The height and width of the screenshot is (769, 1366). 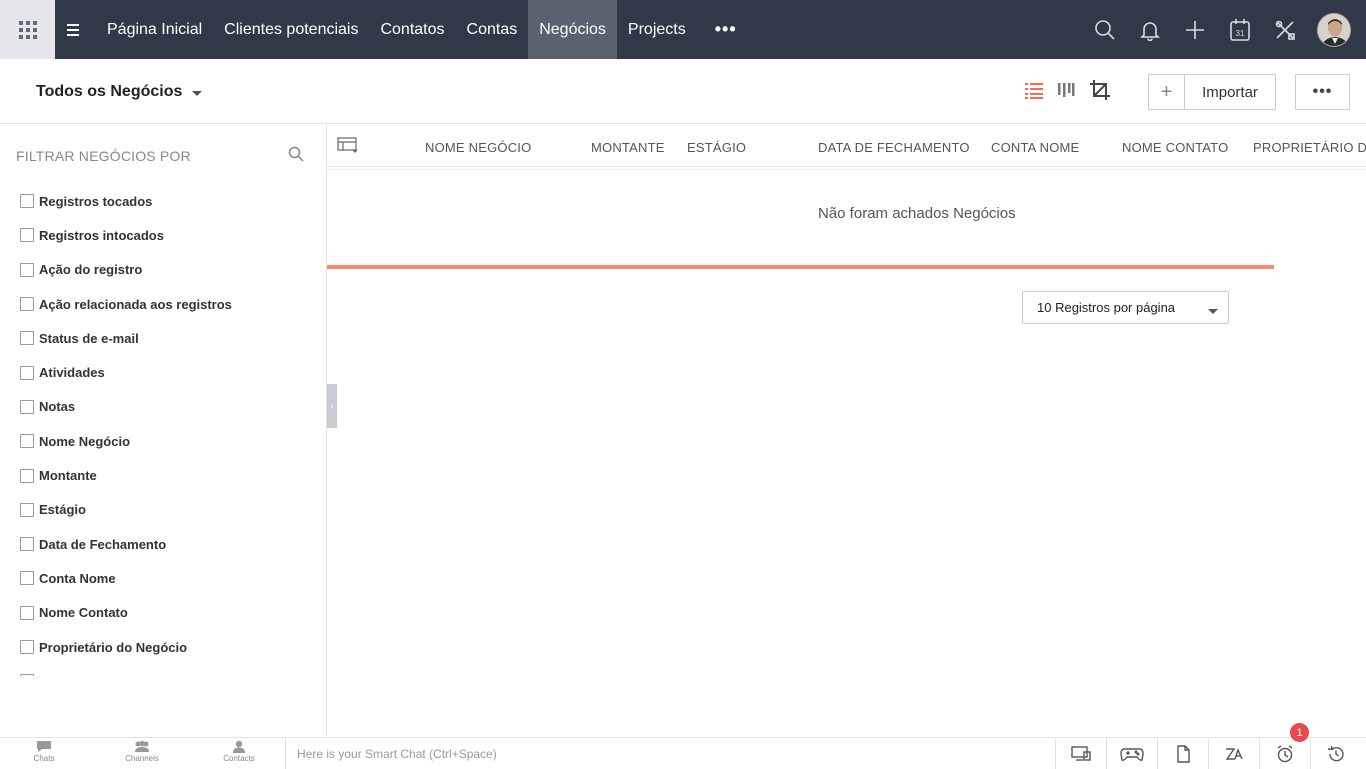 What do you see at coordinates (670, 753) in the screenshot?
I see `smart-chat-input: Here is your Smart Chat (Ctrl+Space)` at bounding box center [670, 753].